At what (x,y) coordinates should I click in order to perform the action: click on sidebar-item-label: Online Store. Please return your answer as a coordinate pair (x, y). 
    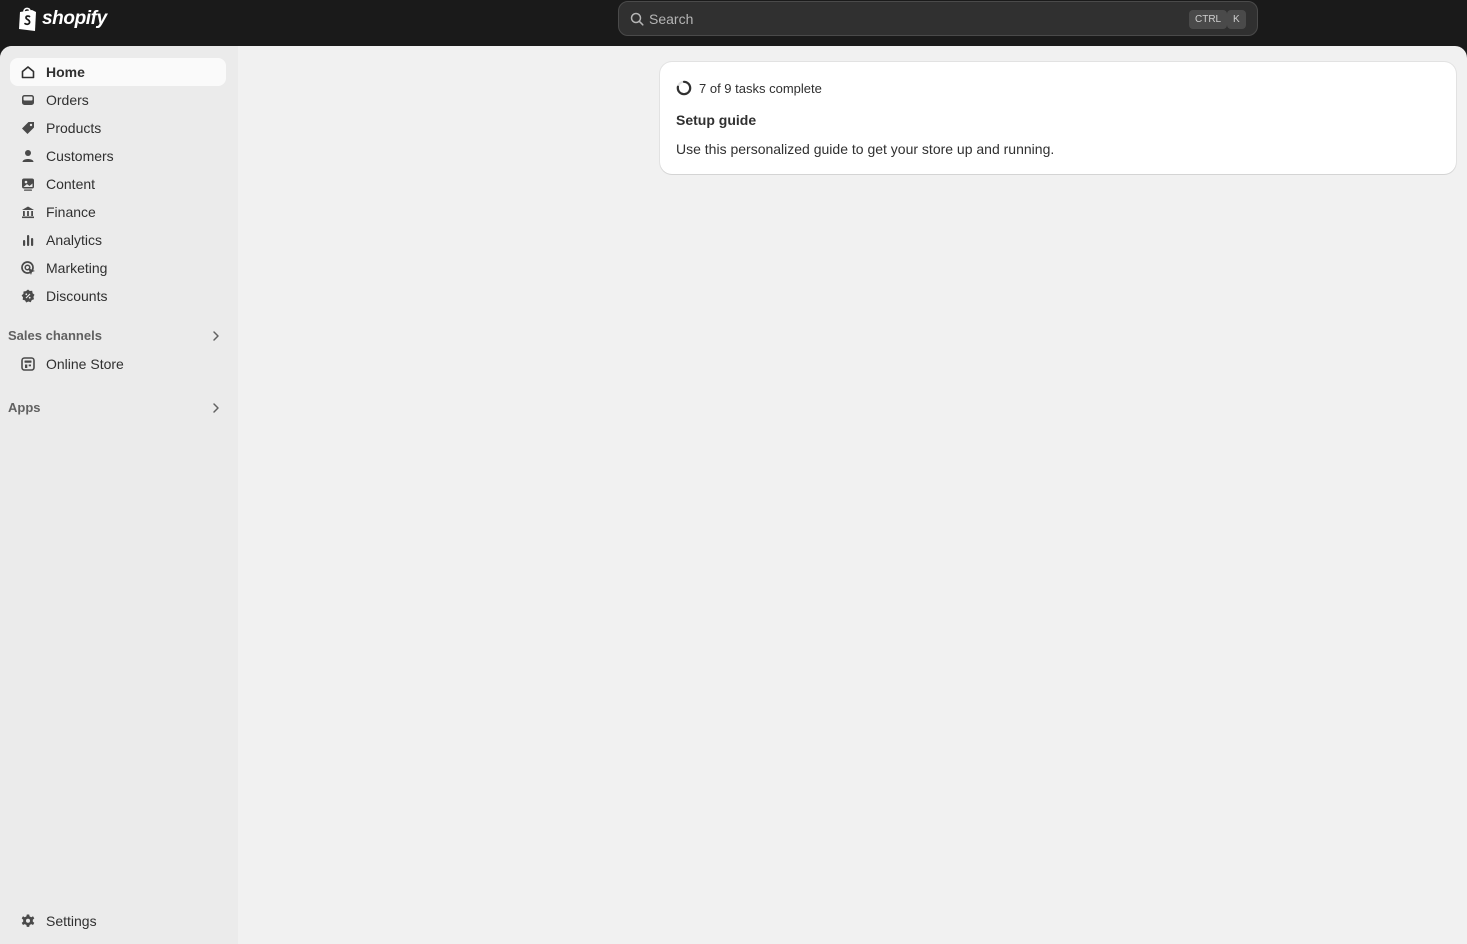
    Looking at the image, I should click on (85, 364).